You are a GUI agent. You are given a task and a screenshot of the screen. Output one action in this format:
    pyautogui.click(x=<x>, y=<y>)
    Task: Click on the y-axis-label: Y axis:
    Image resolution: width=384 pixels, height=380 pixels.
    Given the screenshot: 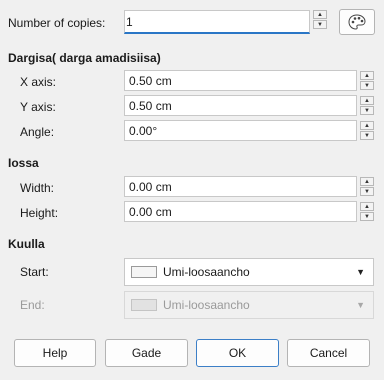 What is the action you would take?
    pyautogui.click(x=38, y=107)
    